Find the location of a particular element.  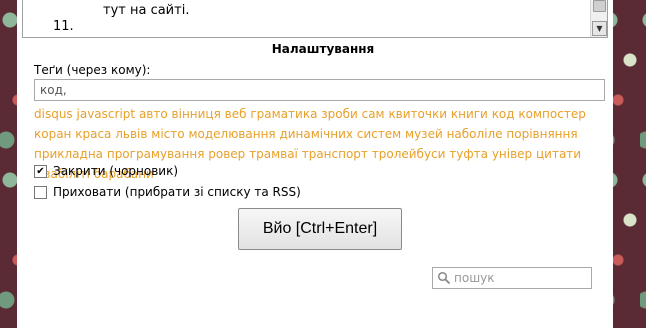

scroll-down-arrow-icon: ▼ is located at coordinates (599, 28).